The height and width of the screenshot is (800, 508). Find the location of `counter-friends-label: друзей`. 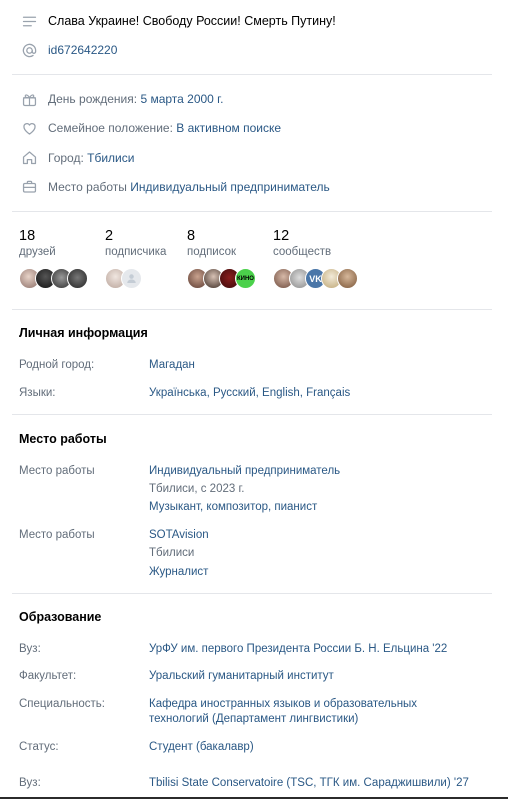

counter-friends-label: друзей is located at coordinates (37, 252).